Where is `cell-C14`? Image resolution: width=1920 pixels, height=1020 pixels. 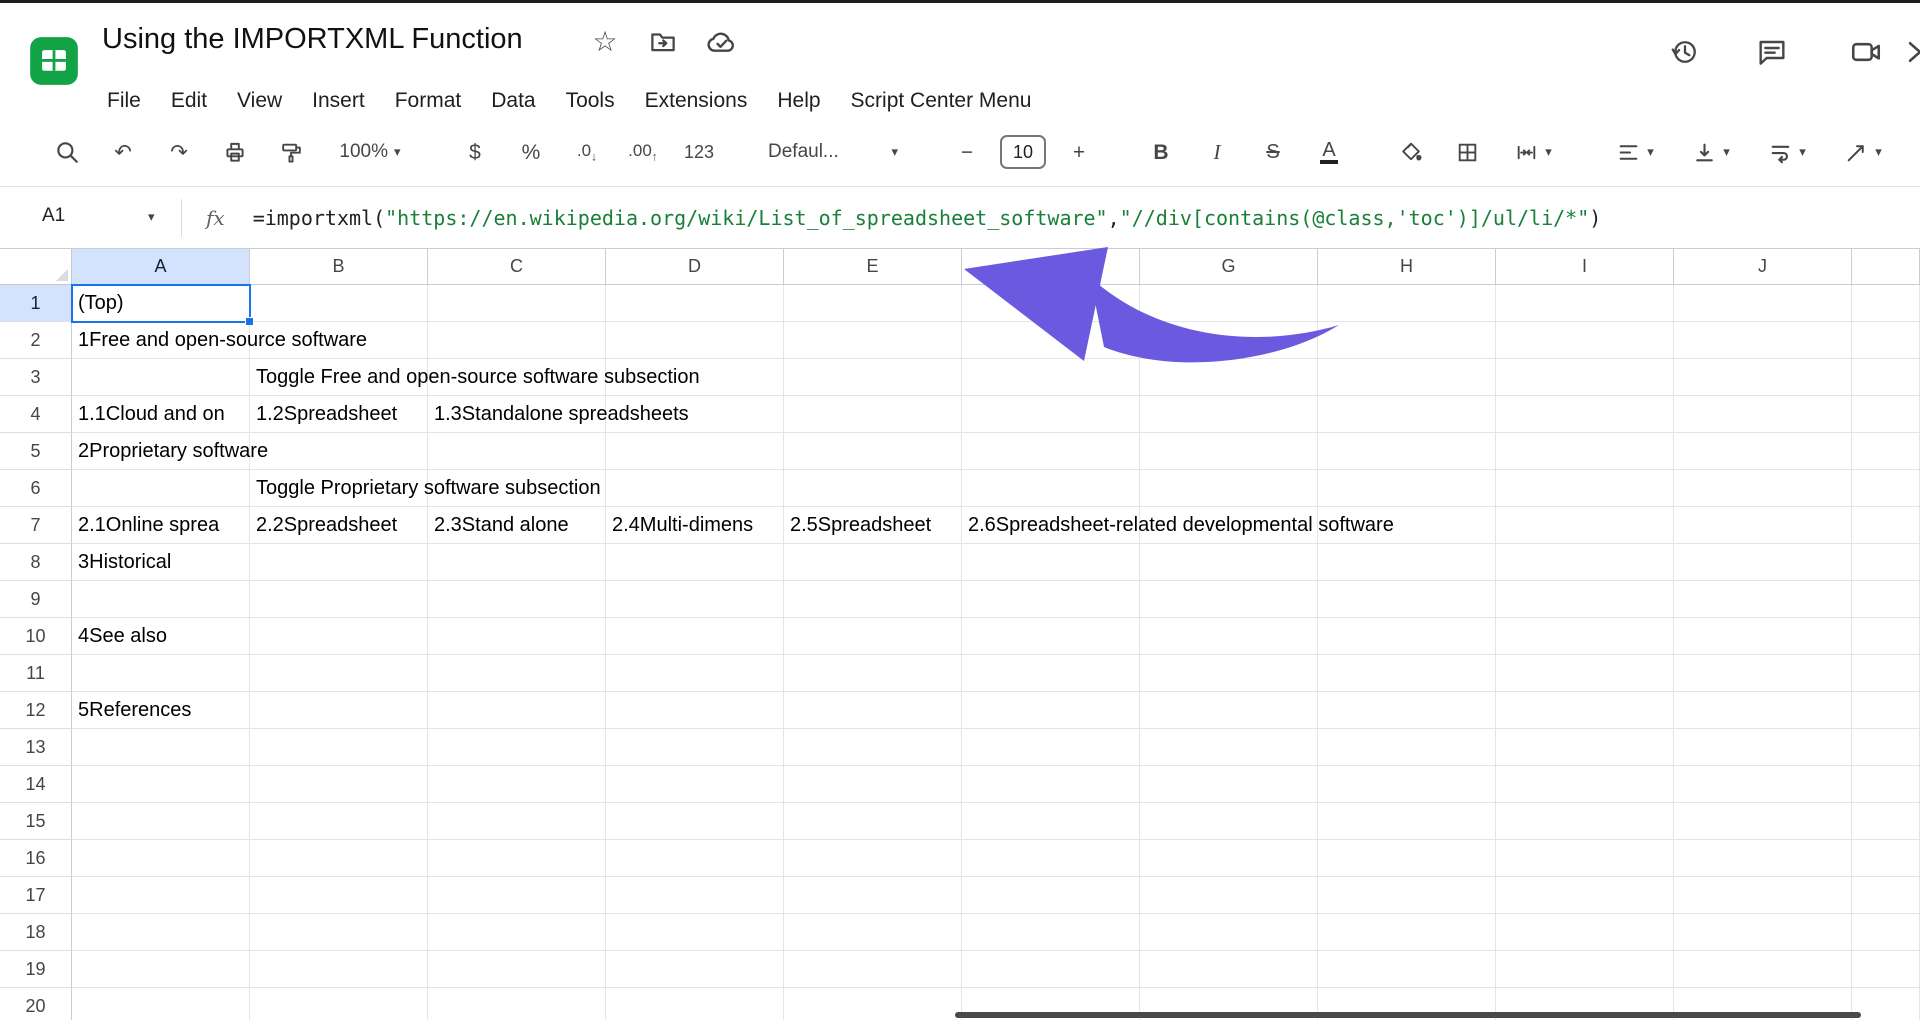 cell-C14 is located at coordinates (517, 784).